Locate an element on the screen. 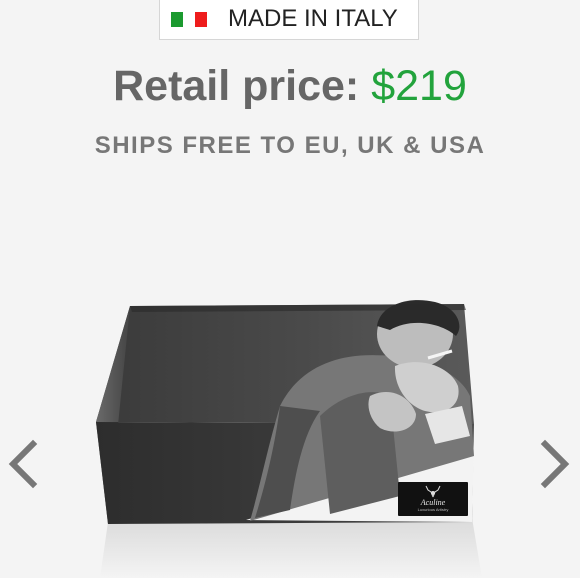  brand-logo: Aculine Luxurious Artistry is located at coordinates (433, 499).